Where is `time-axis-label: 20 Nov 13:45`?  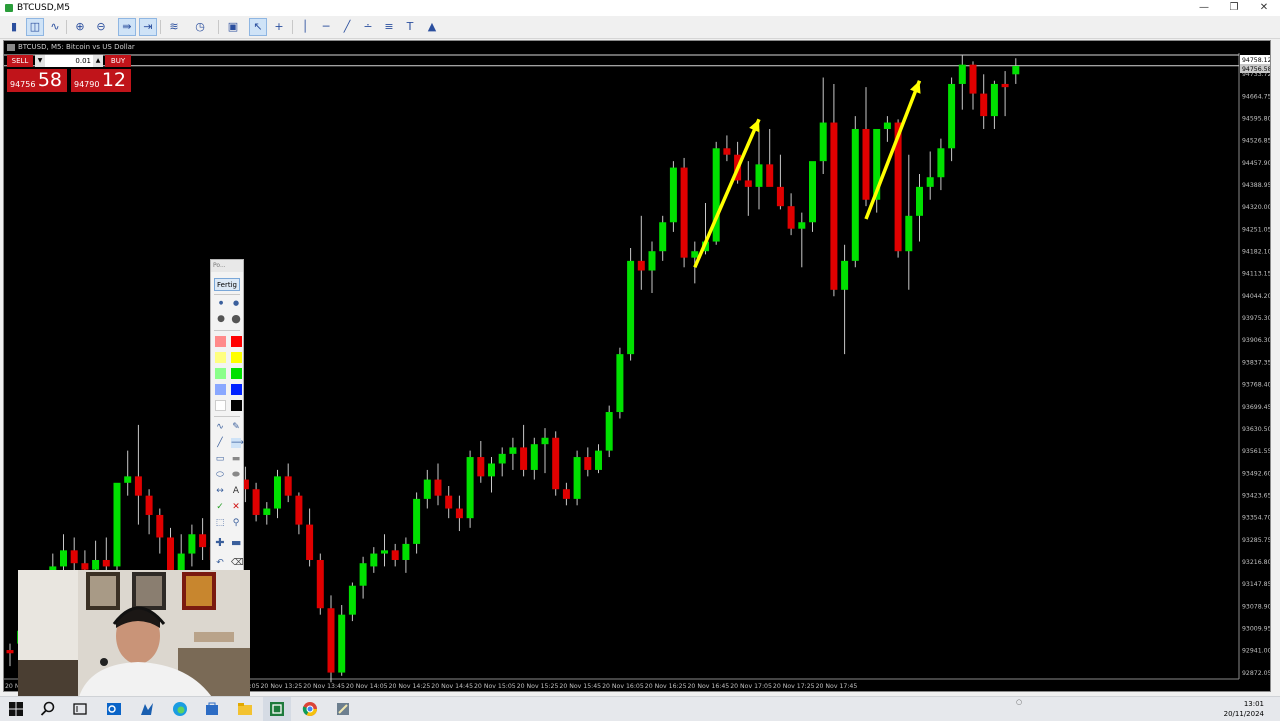 time-axis-label: 20 Nov 13:45 is located at coordinates (324, 686).